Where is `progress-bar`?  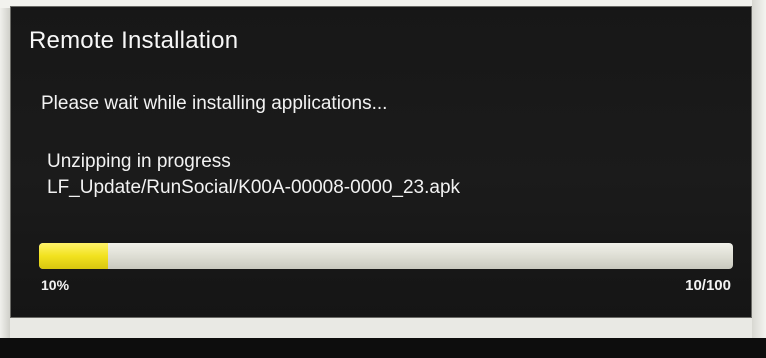
progress-bar is located at coordinates (386, 256).